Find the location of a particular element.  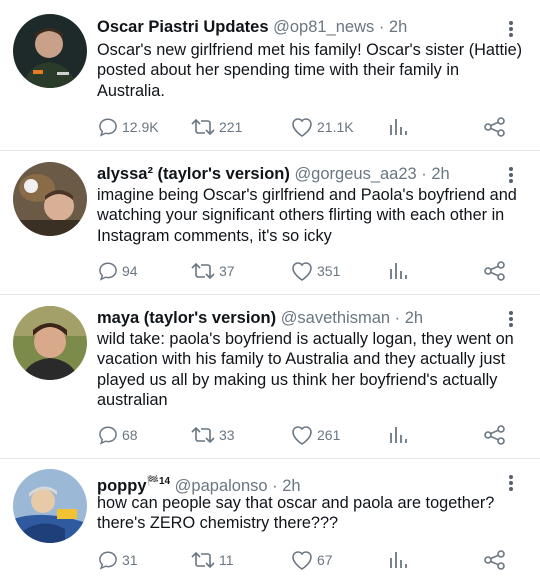

like-count: 21.1K is located at coordinates (335, 127).